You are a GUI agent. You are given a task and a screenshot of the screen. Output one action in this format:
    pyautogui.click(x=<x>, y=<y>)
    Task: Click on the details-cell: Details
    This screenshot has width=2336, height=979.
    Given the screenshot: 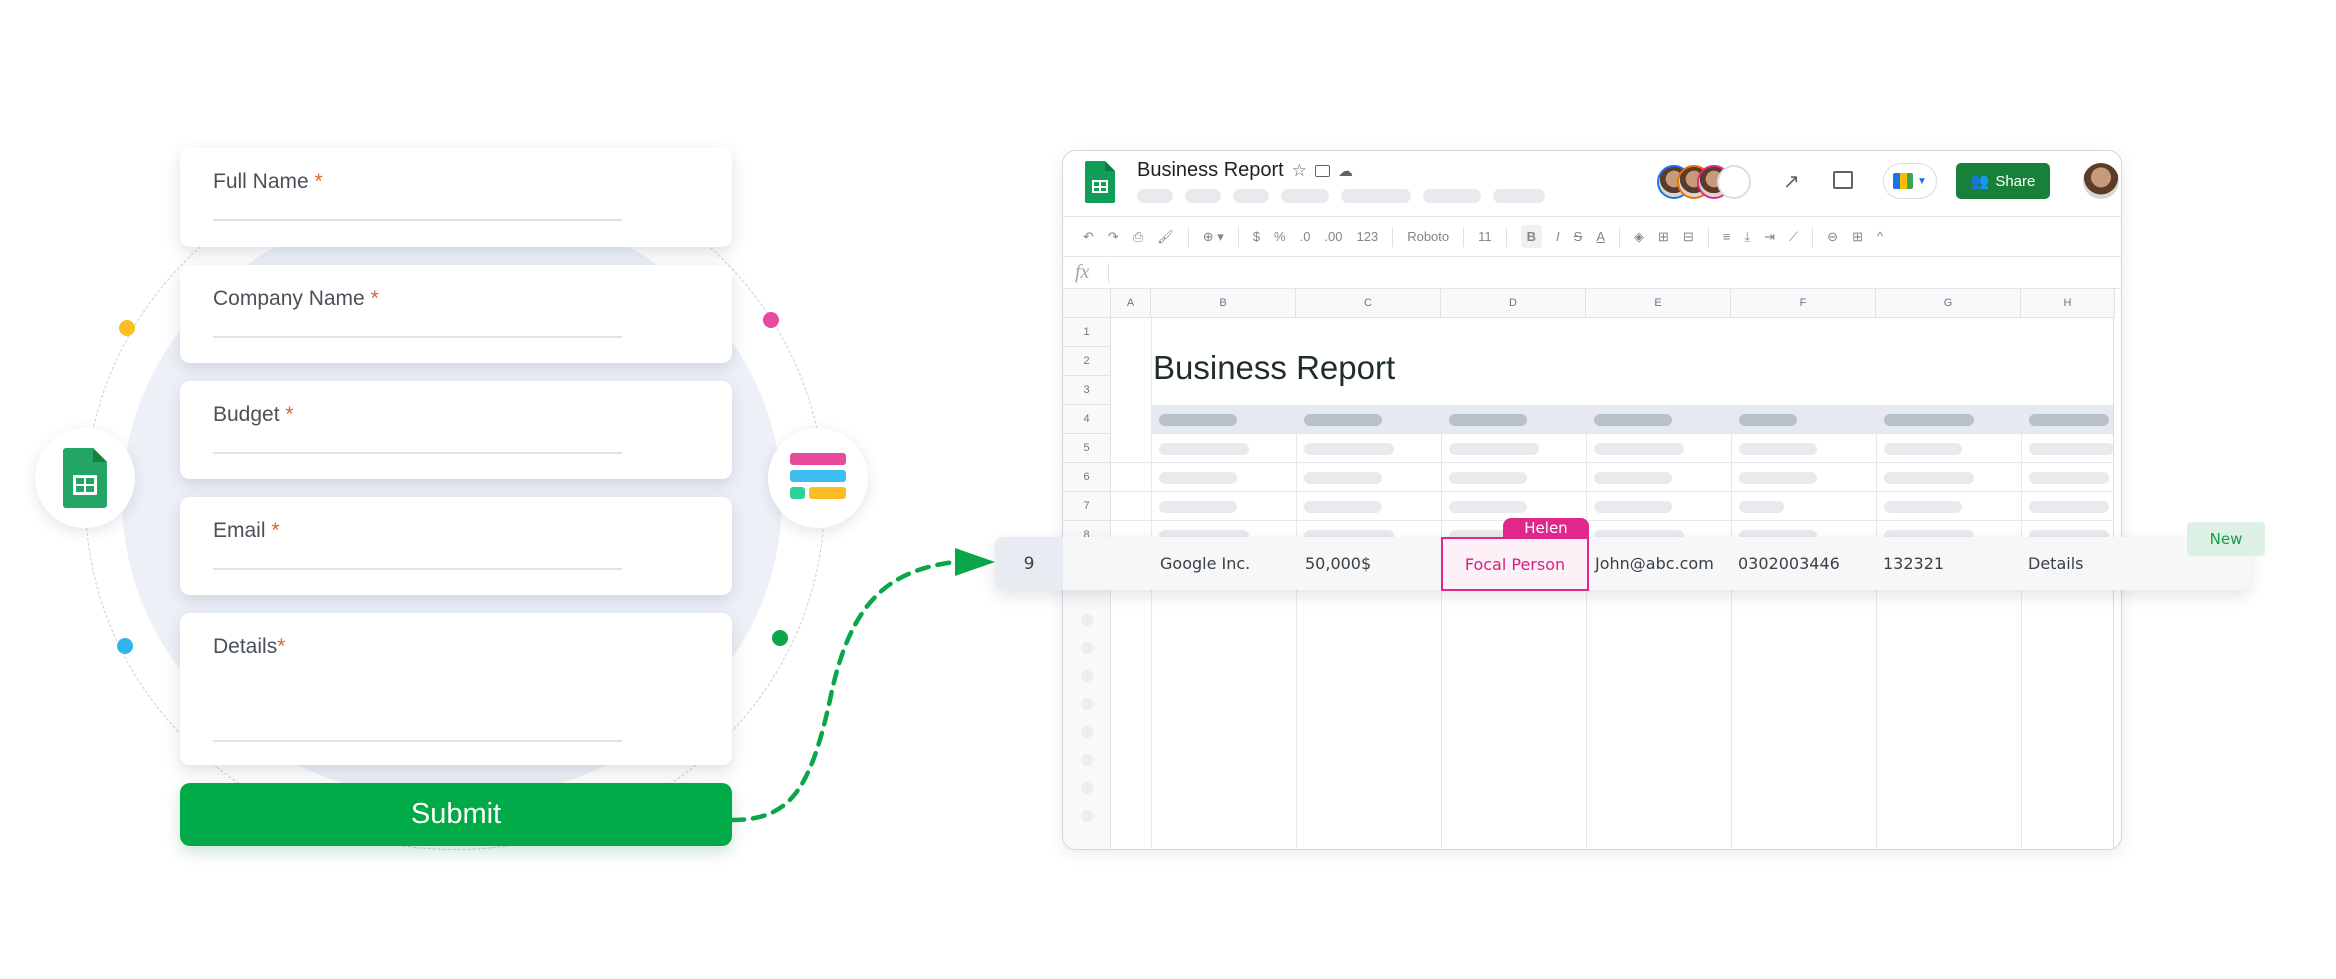 What is the action you would take?
    pyautogui.click(x=2055, y=563)
    